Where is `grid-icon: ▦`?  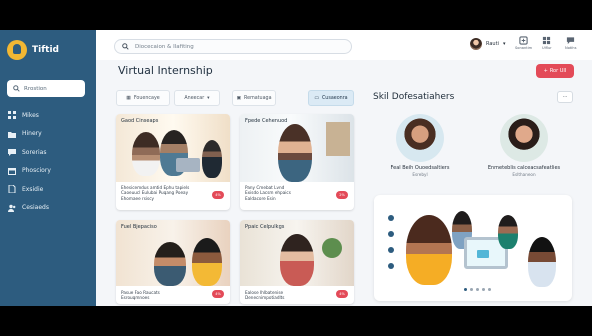 grid-icon: ▦ is located at coordinates (128, 98).